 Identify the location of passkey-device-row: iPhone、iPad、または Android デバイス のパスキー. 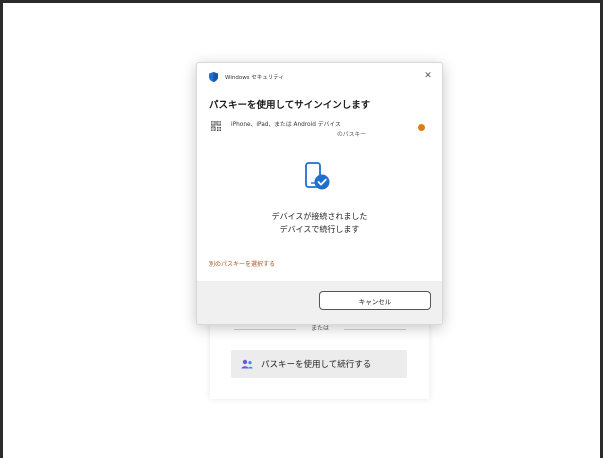
(321, 131).